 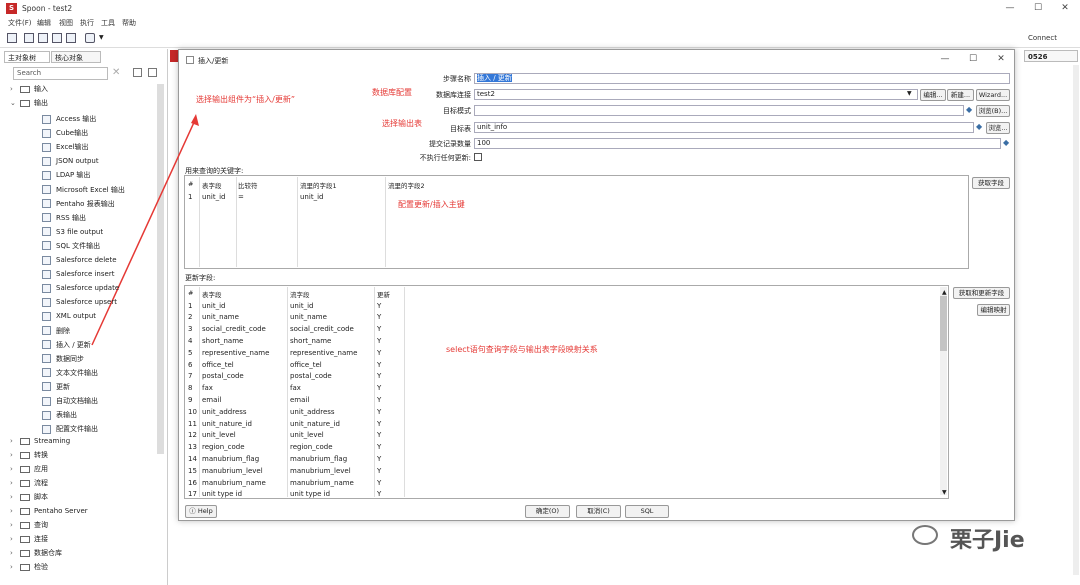 I want to click on tree-folder-bottom-3: › 流程, so click(x=29, y=483).